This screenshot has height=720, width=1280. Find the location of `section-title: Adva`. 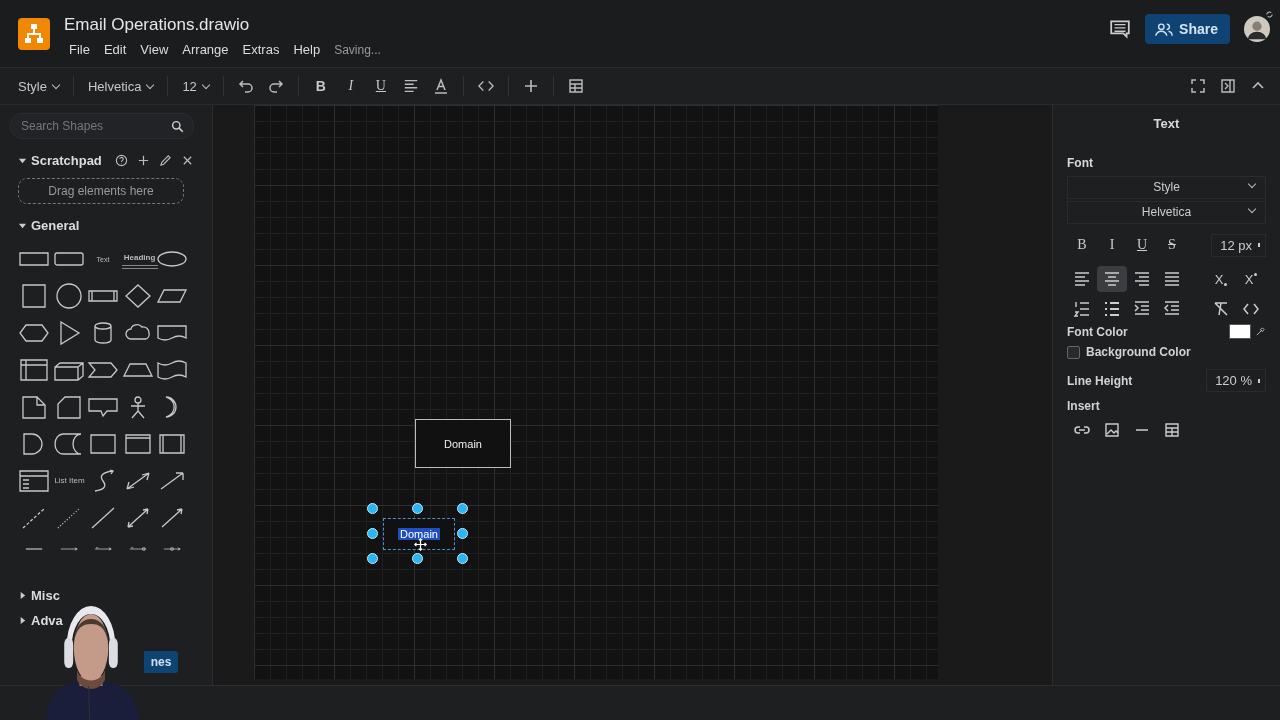

section-title: Adva is located at coordinates (47, 620).